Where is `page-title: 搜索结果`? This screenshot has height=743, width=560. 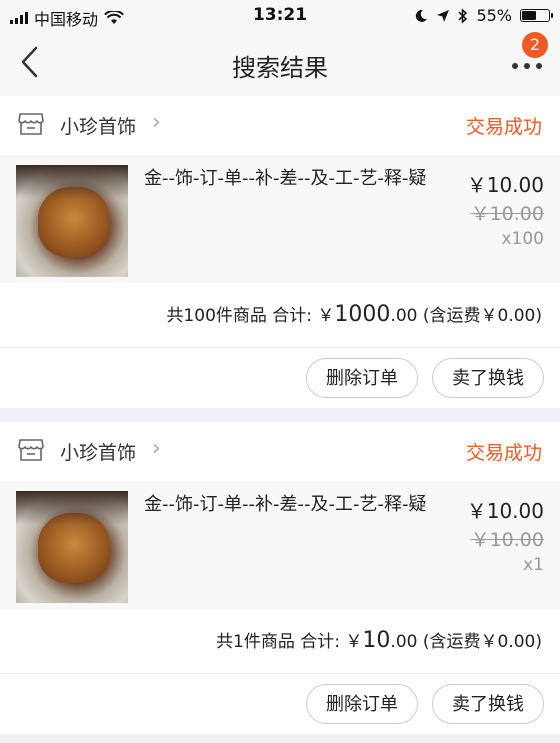 page-title: 搜索结果 is located at coordinates (280, 68).